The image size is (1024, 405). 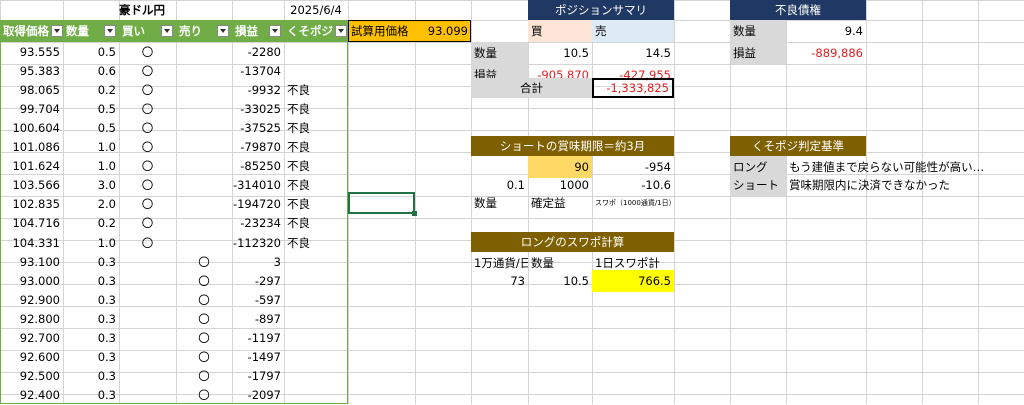 What do you see at coordinates (258, 204) in the screenshot?
I see `pl-cell: -194720` at bounding box center [258, 204].